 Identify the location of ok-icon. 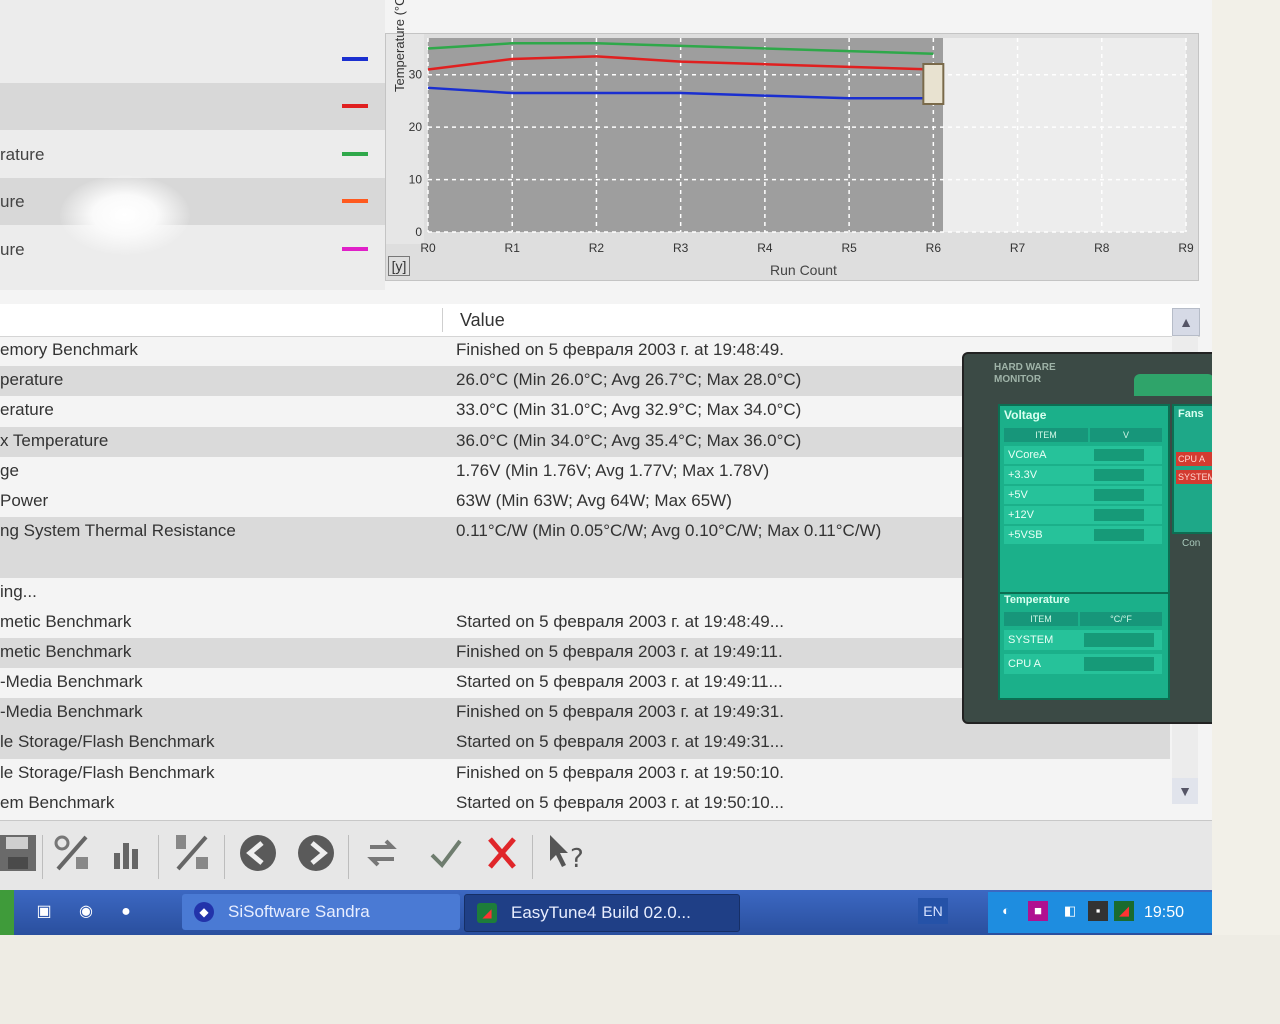
(446, 857).